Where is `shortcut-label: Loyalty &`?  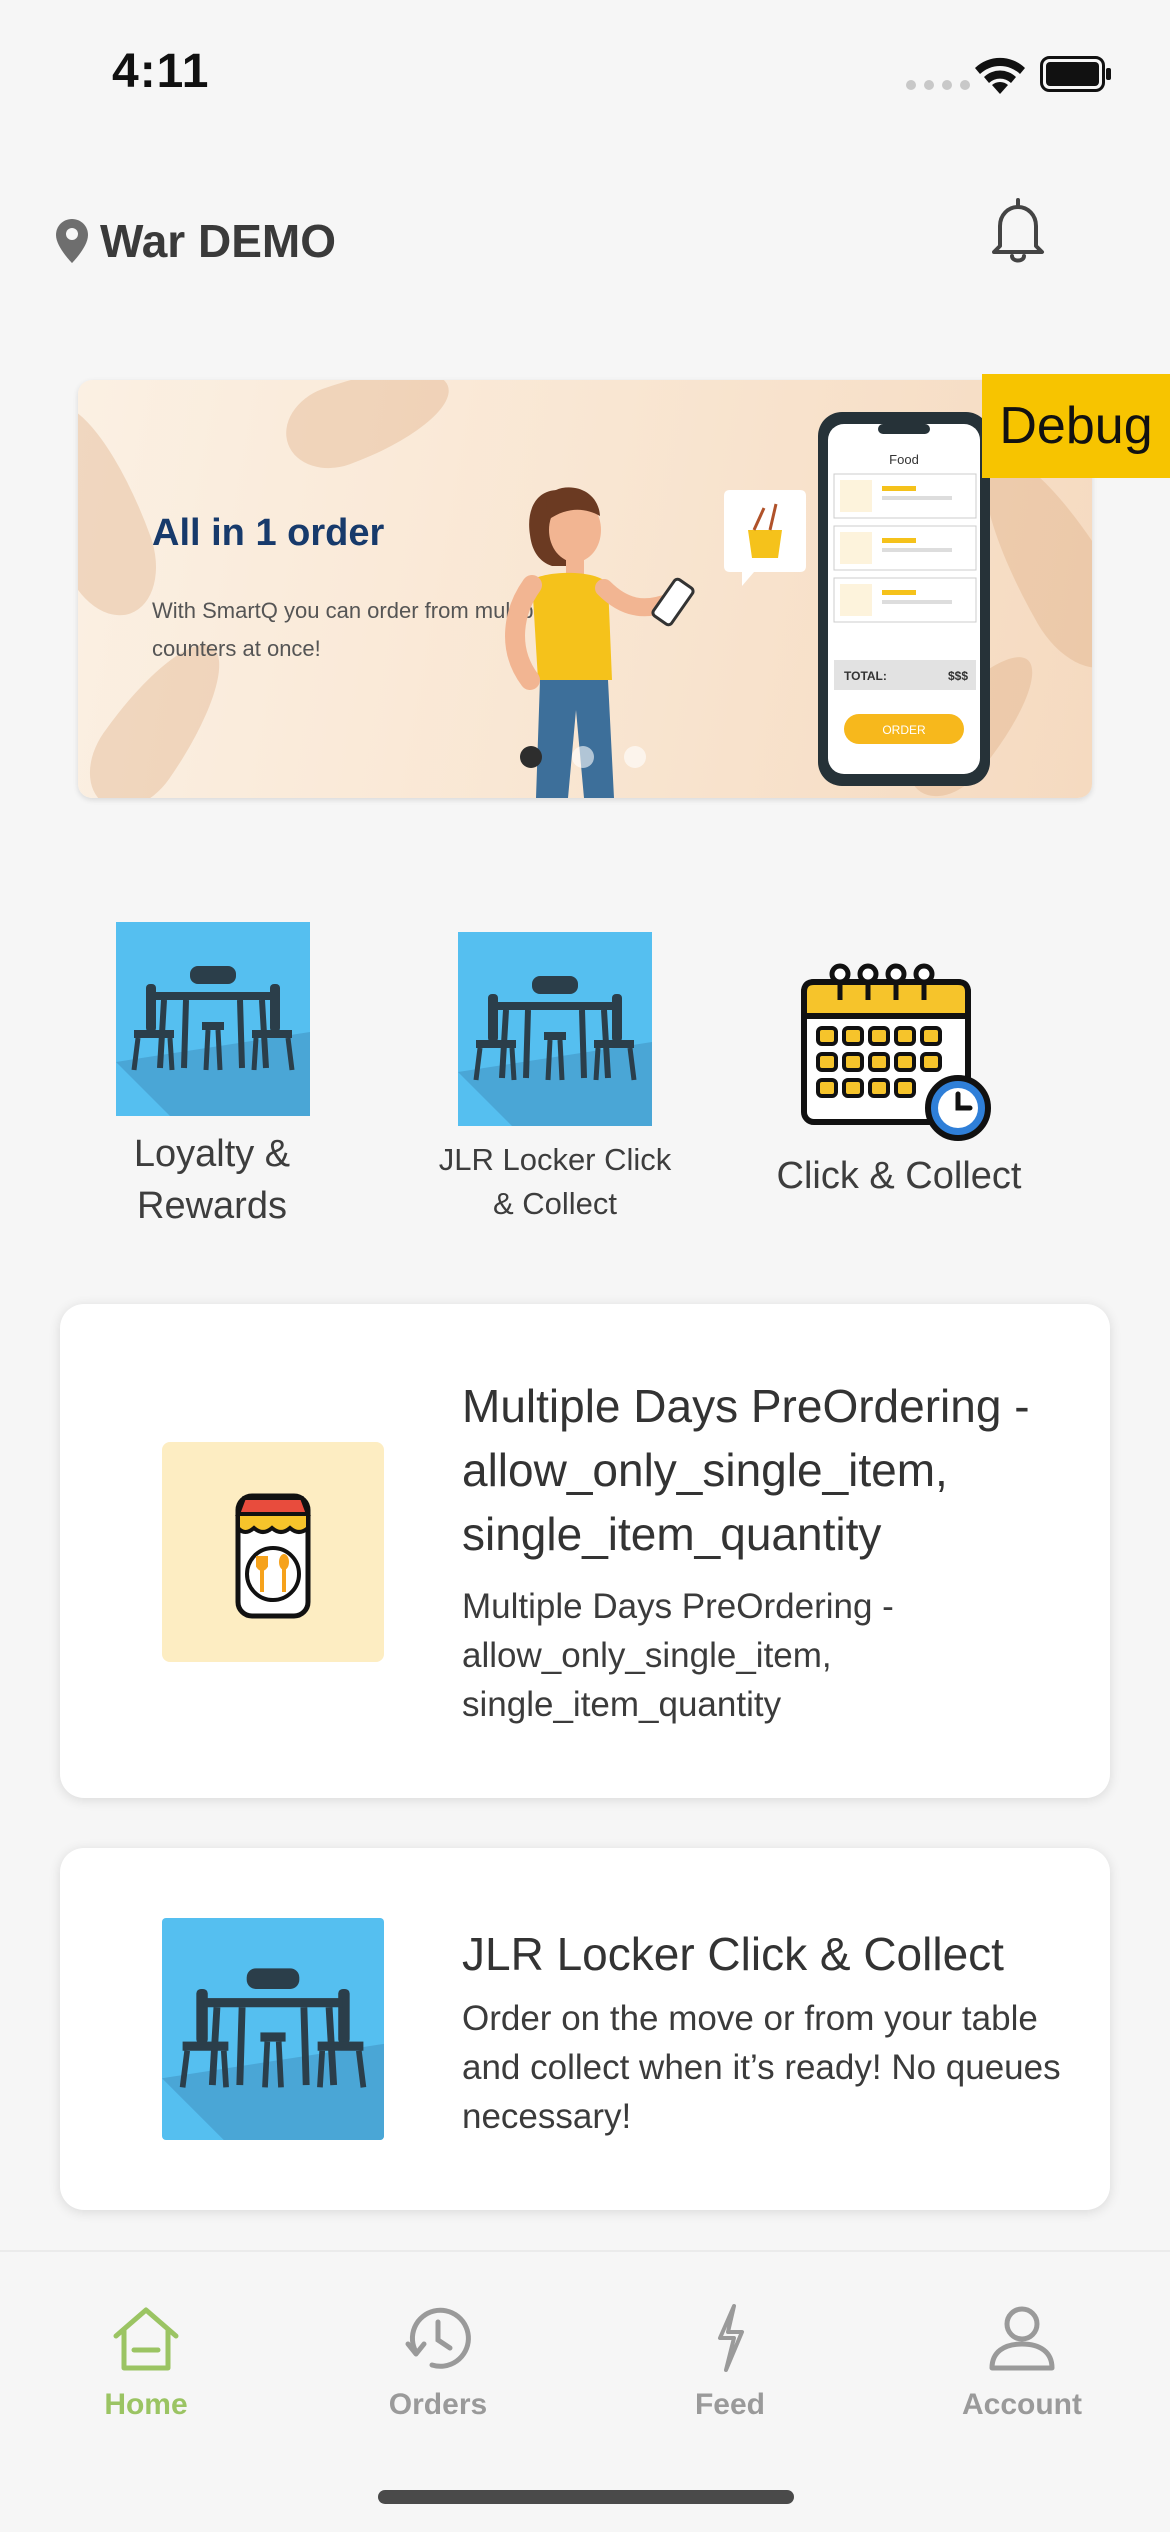
shortcut-label: Loyalty & is located at coordinates (212, 1154).